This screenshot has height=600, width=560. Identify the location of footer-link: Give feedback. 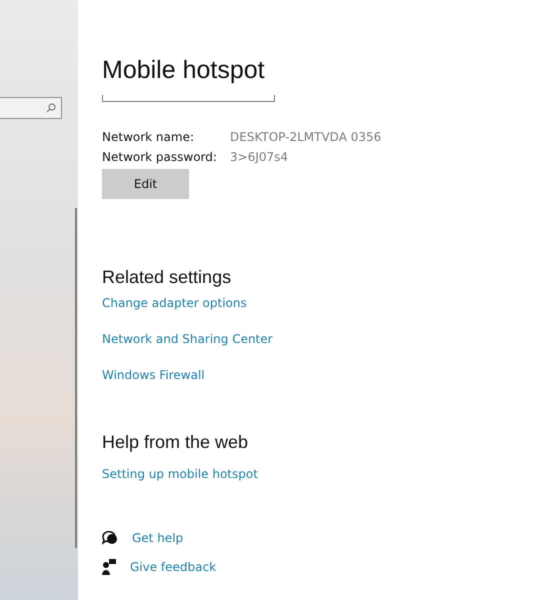
(173, 567).